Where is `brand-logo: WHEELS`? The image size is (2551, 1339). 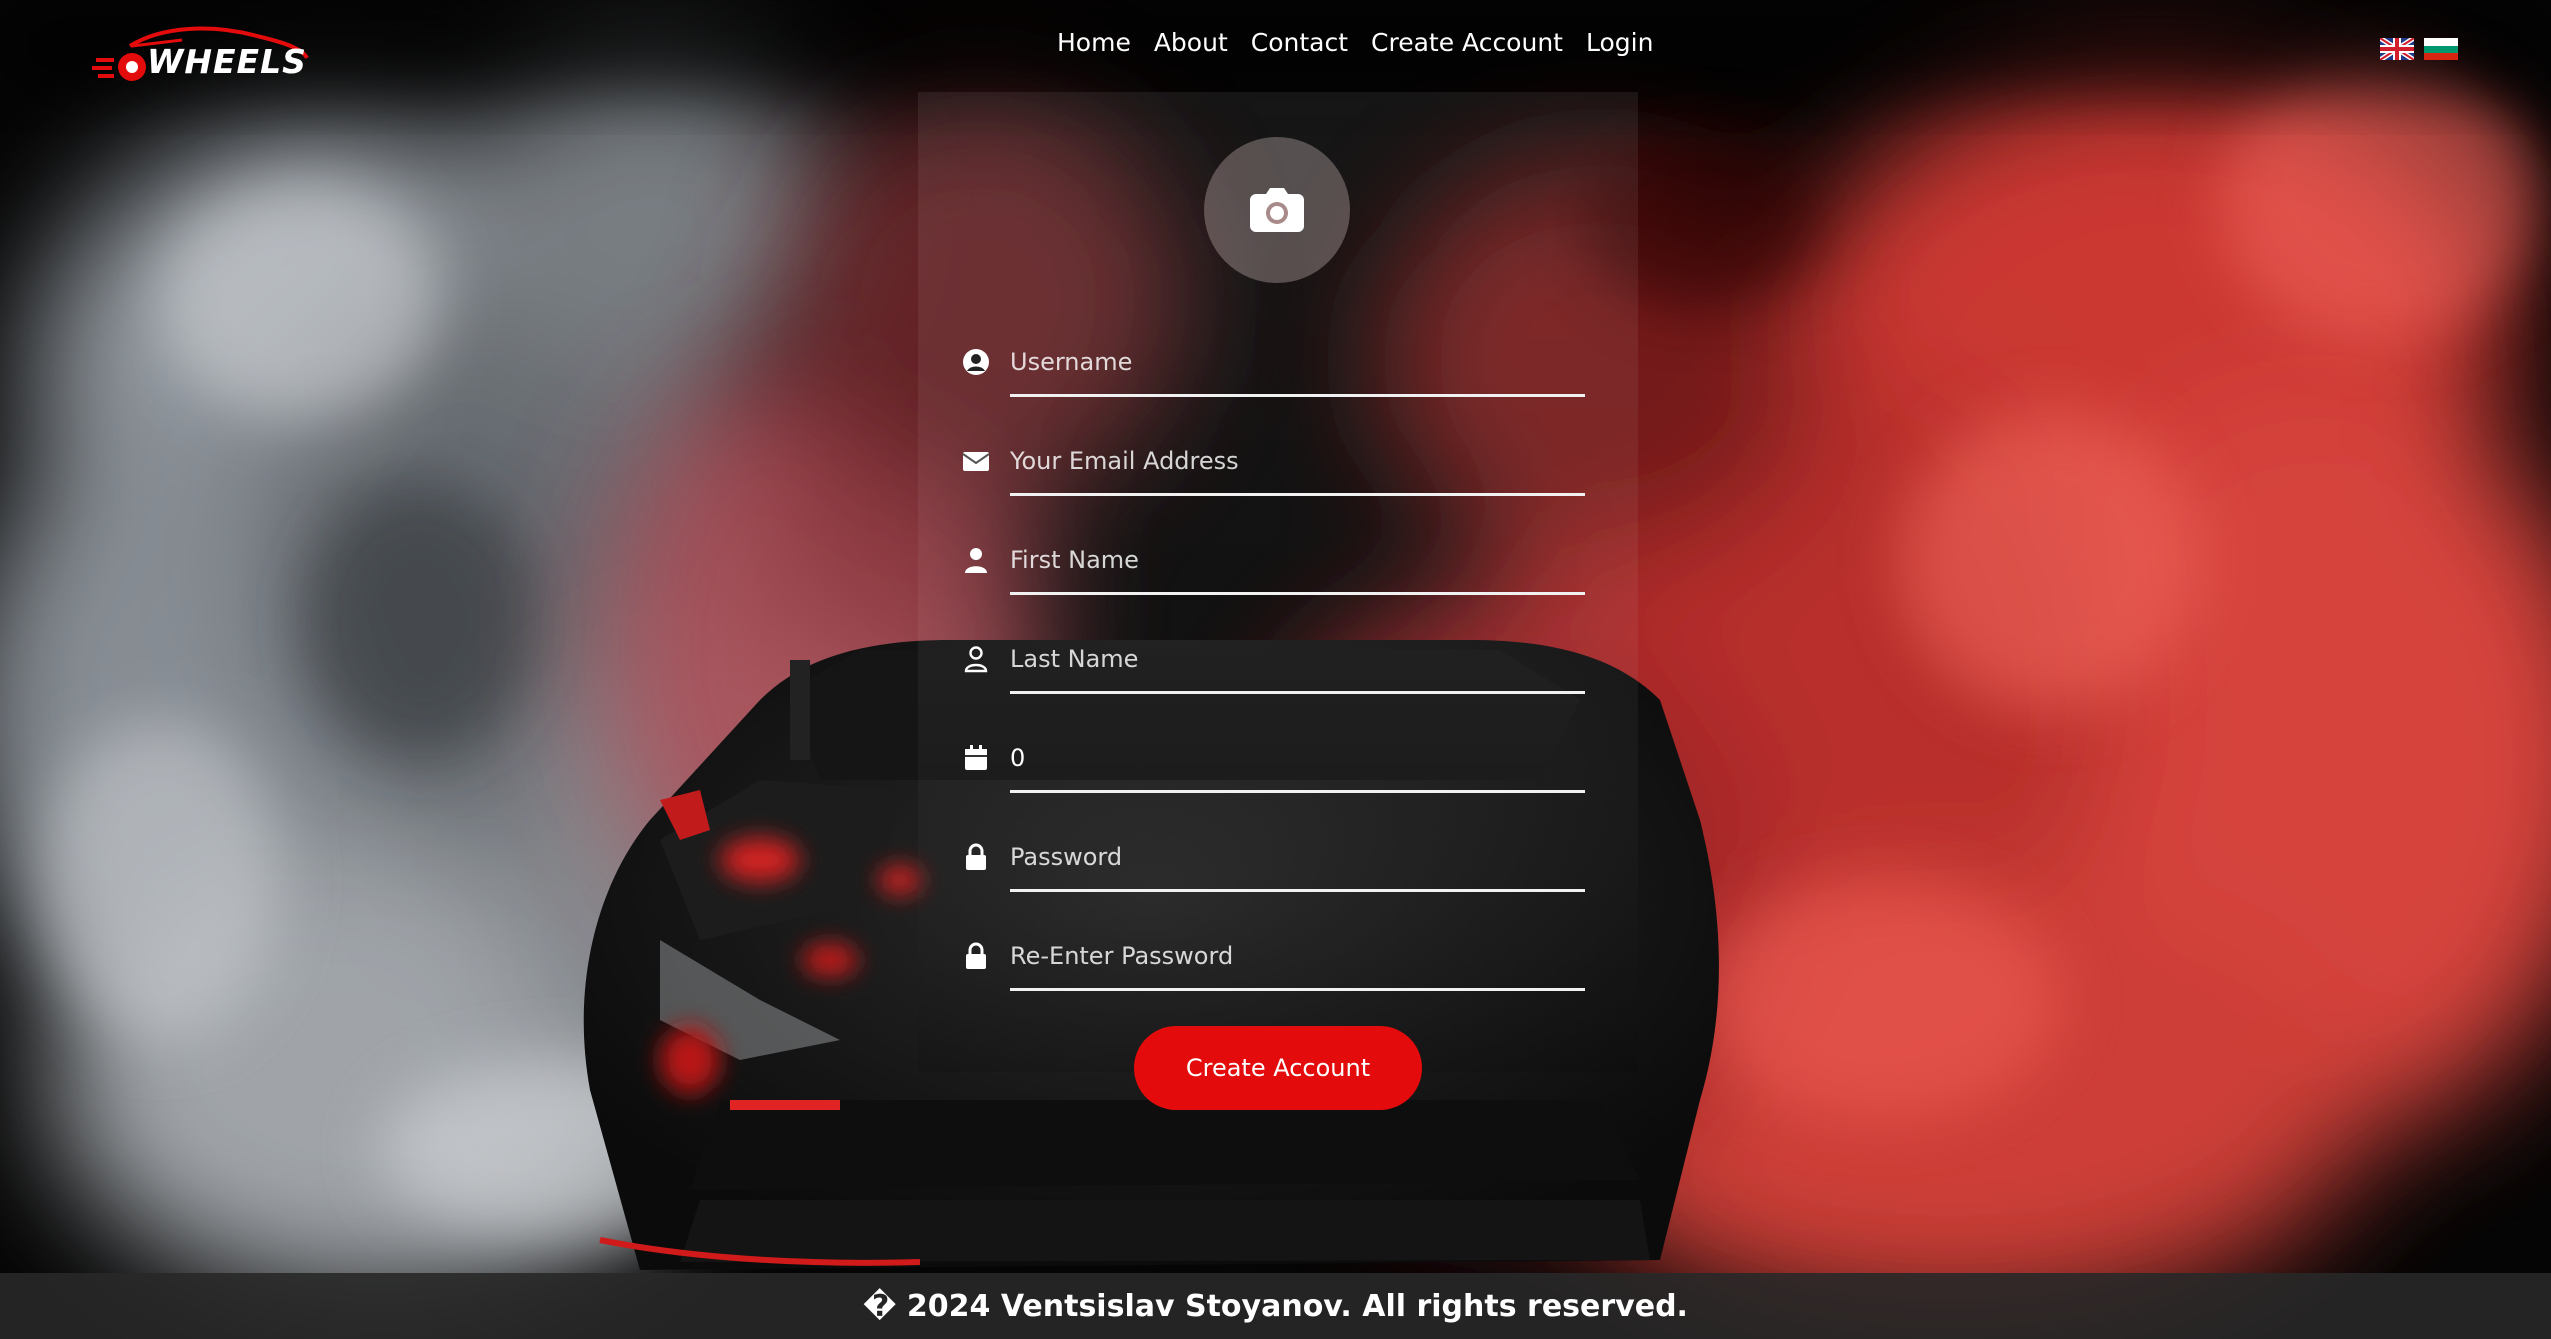
brand-logo: WHEELS is located at coordinates (207, 55).